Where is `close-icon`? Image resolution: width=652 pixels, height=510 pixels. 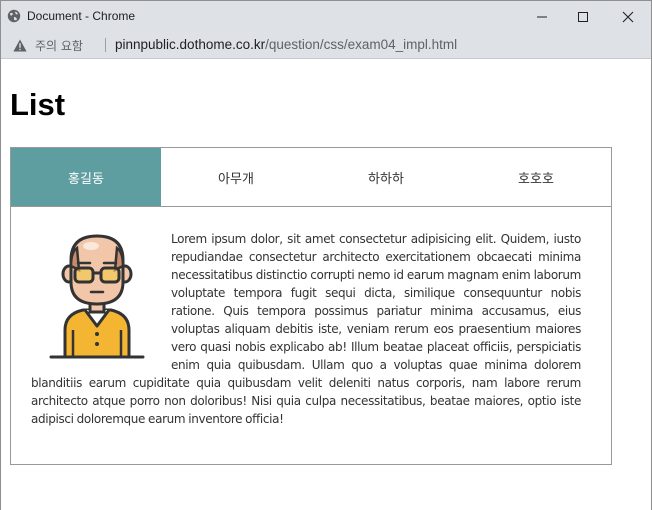
close-icon is located at coordinates (628, 16).